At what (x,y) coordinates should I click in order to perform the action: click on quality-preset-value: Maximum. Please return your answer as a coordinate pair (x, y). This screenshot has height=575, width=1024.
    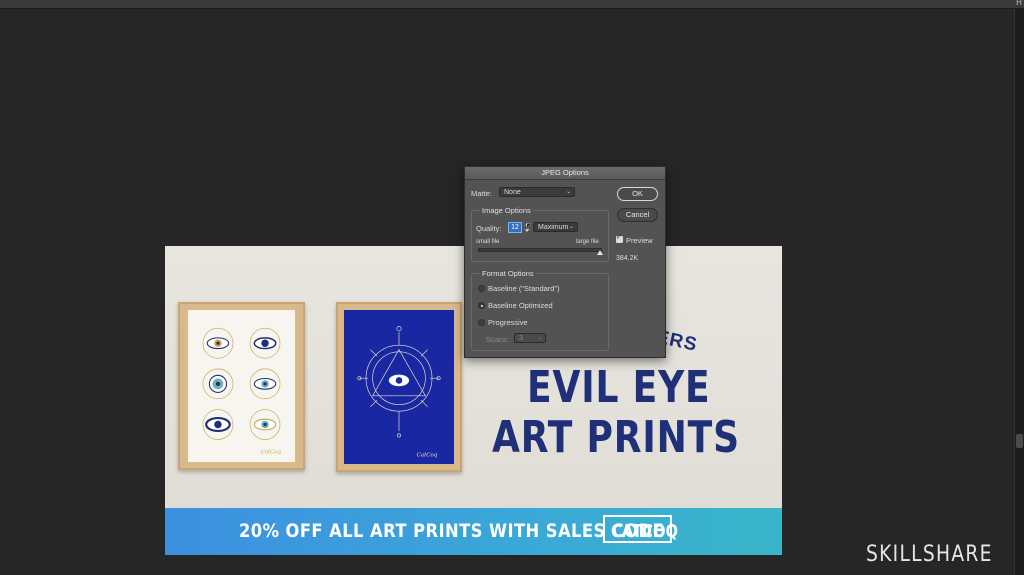
    Looking at the image, I should click on (553, 227).